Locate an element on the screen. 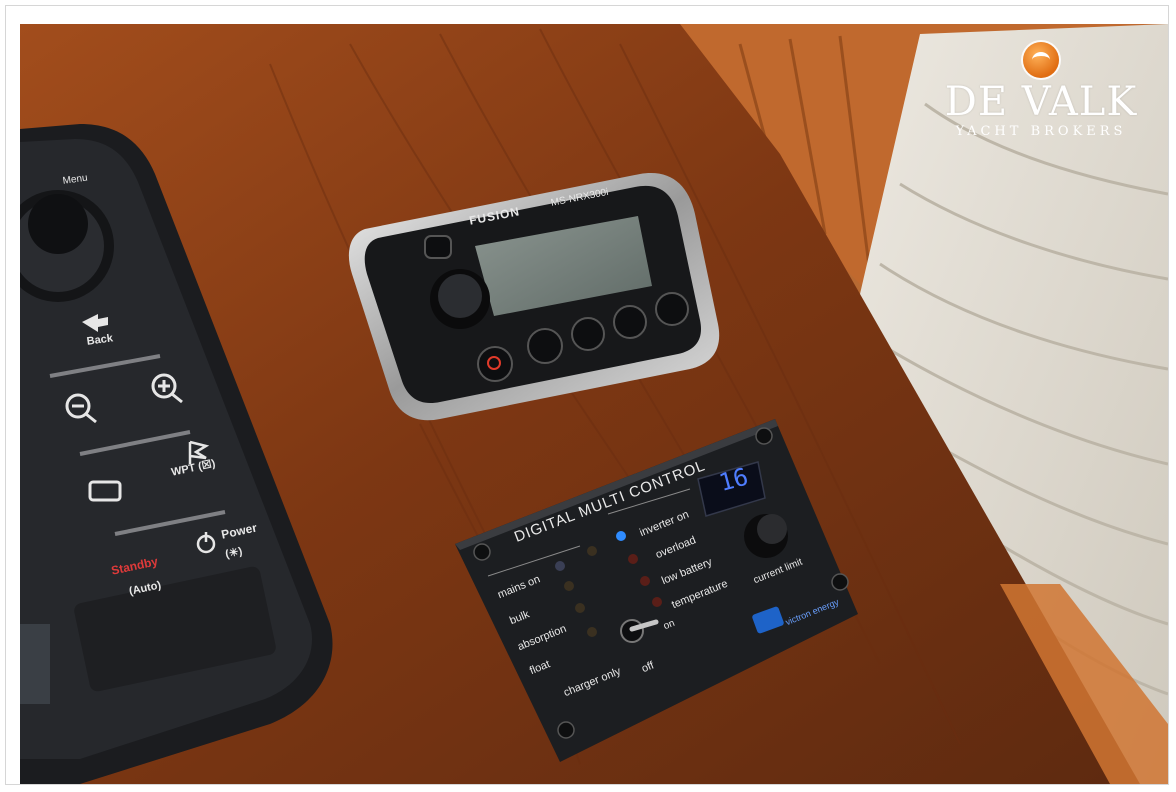 The image size is (1176, 792). watermark-brand: DE VALK is located at coordinates (1041, 102).